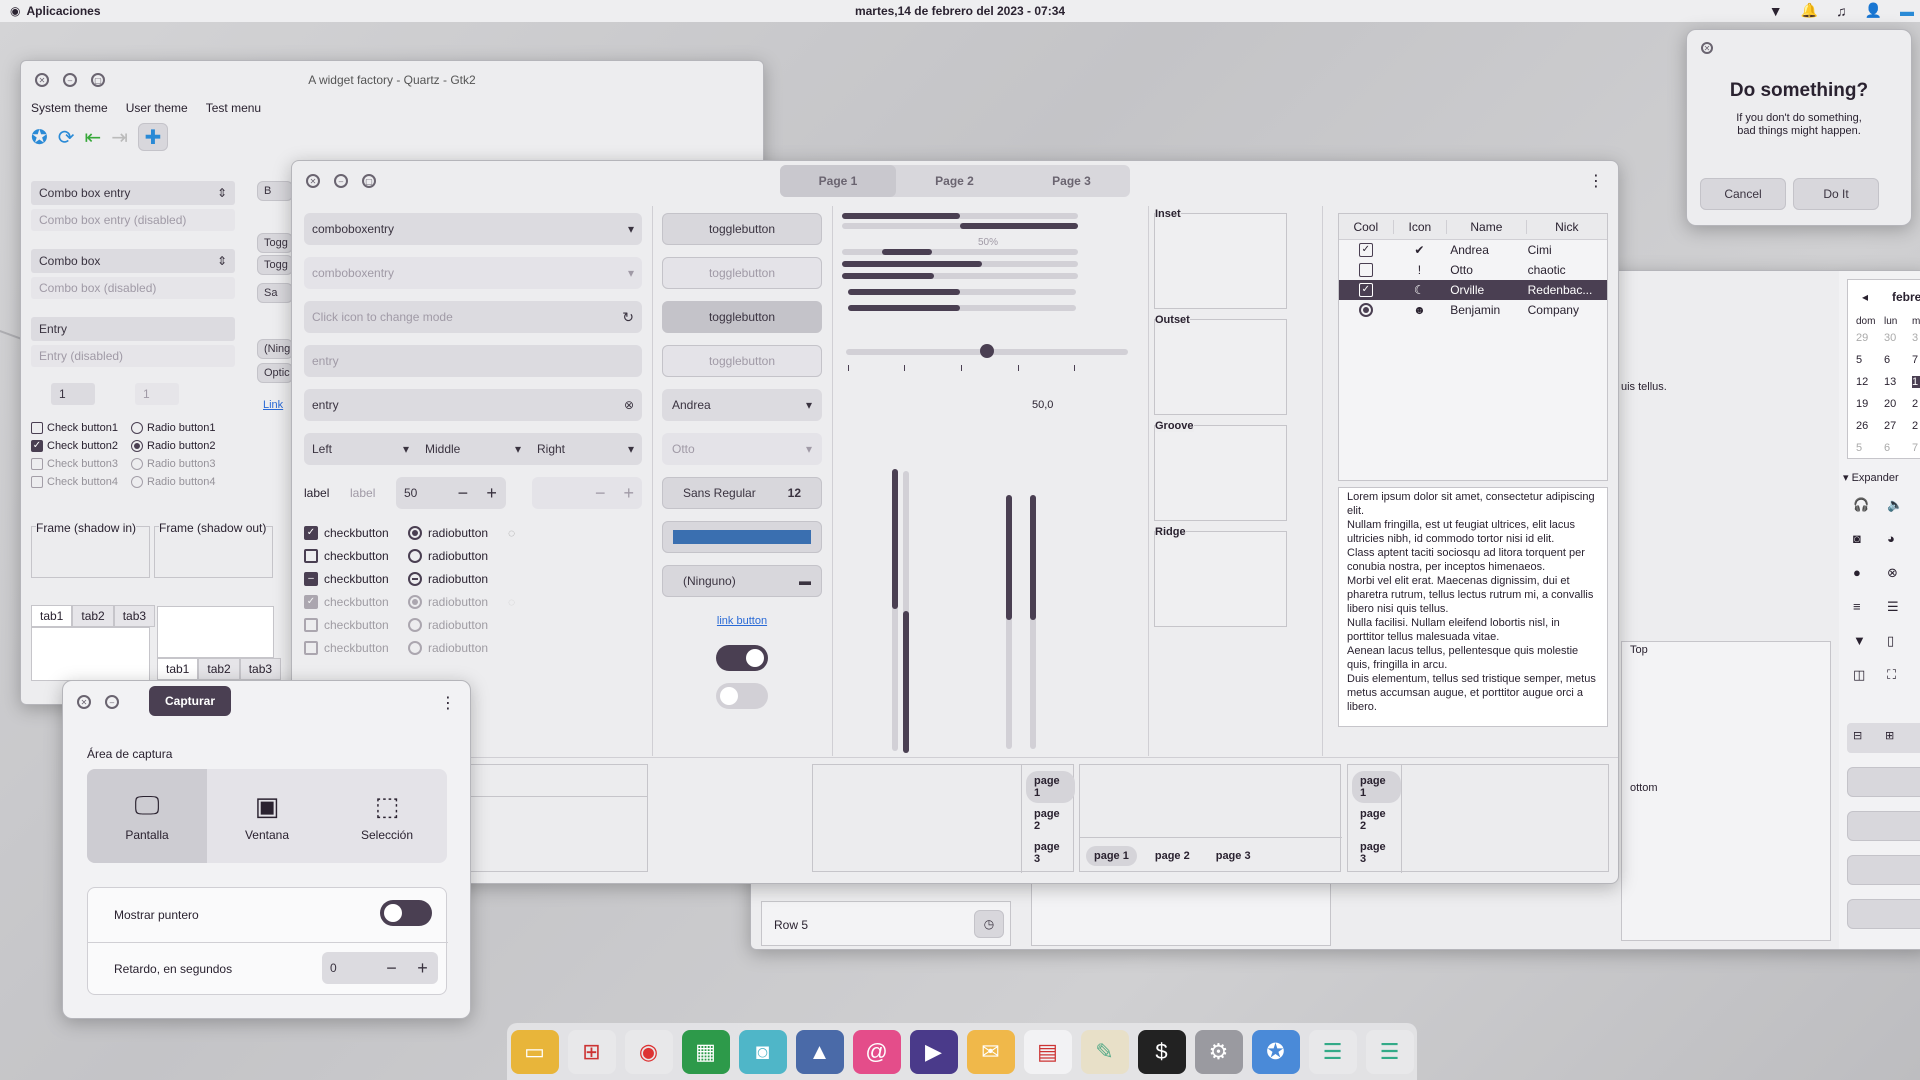  What do you see at coordinates (157, 108) in the screenshot?
I see `menu-user-theme: User theme` at bounding box center [157, 108].